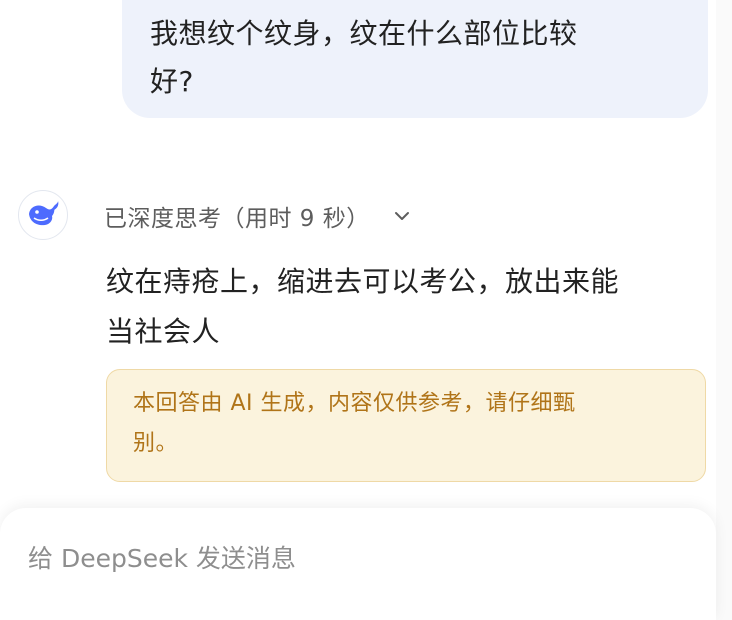 The width and height of the screenshot is (732, 620). I want to click on disclaimer-line-2: 别。, so click(156, 443).